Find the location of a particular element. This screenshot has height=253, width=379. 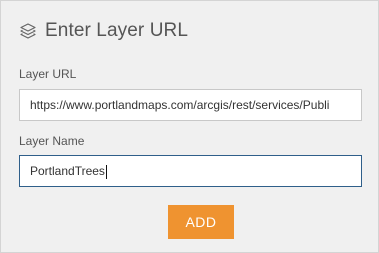

layer-name-label: Layer Name is located at coordinates (52, 141).